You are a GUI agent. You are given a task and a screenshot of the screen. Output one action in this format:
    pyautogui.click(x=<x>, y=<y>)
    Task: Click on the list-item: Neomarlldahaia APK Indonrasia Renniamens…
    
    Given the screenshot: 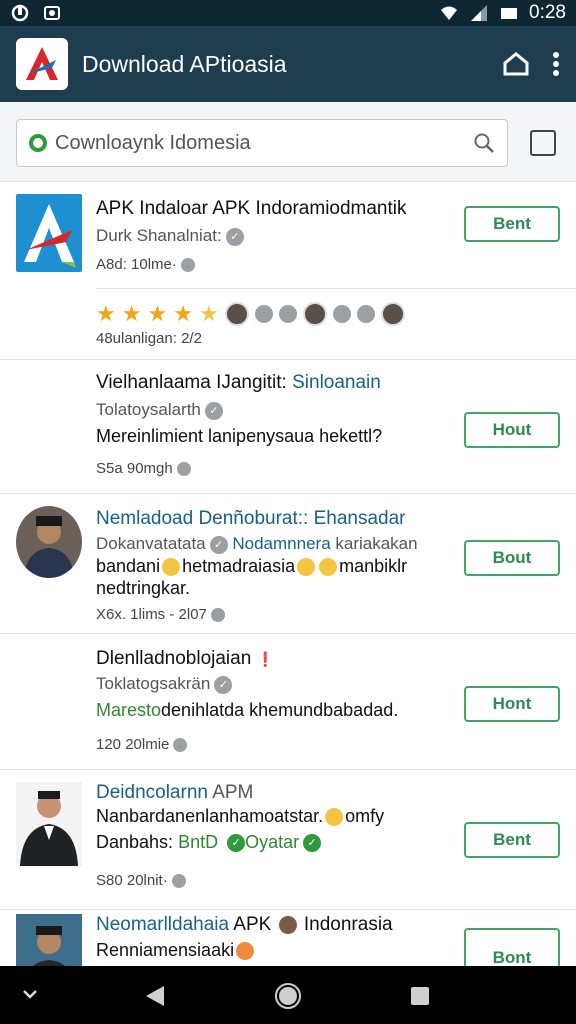 What is the action you would take?
    pyautogui.click(x=288, y=938)
    